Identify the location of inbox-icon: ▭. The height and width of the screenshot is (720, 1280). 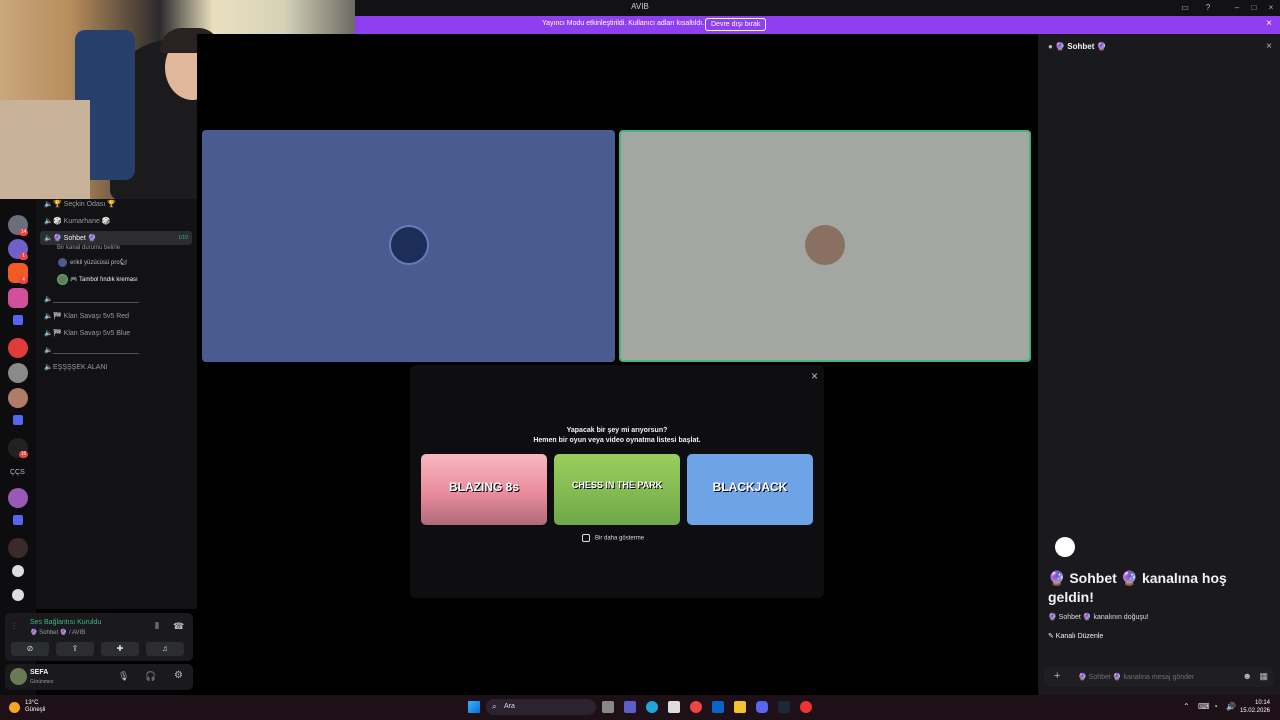
(1185, 8).